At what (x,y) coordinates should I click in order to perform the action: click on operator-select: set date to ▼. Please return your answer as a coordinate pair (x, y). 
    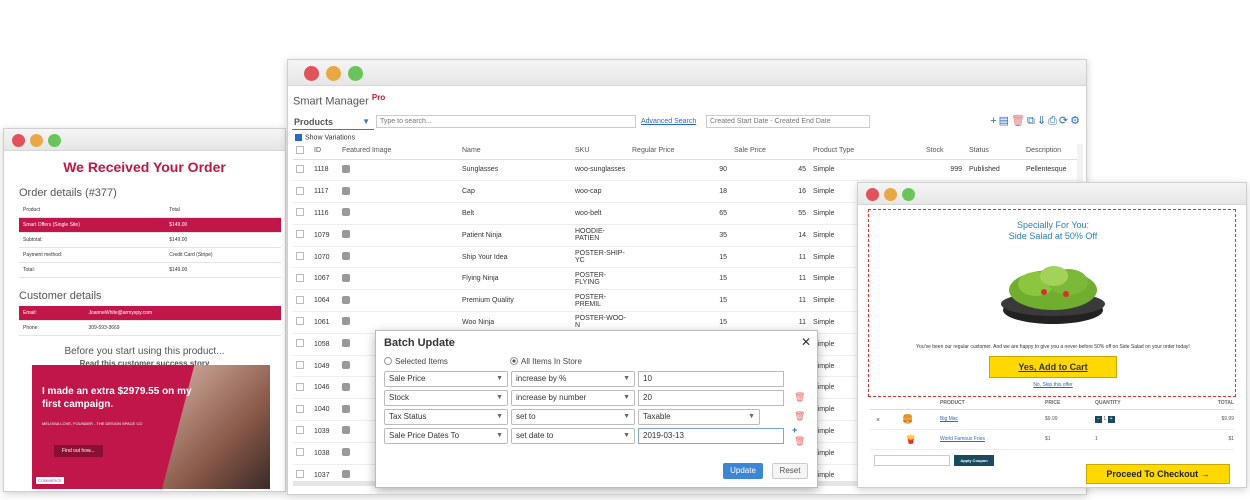
    Looking at the image, I should click on (573, 436).